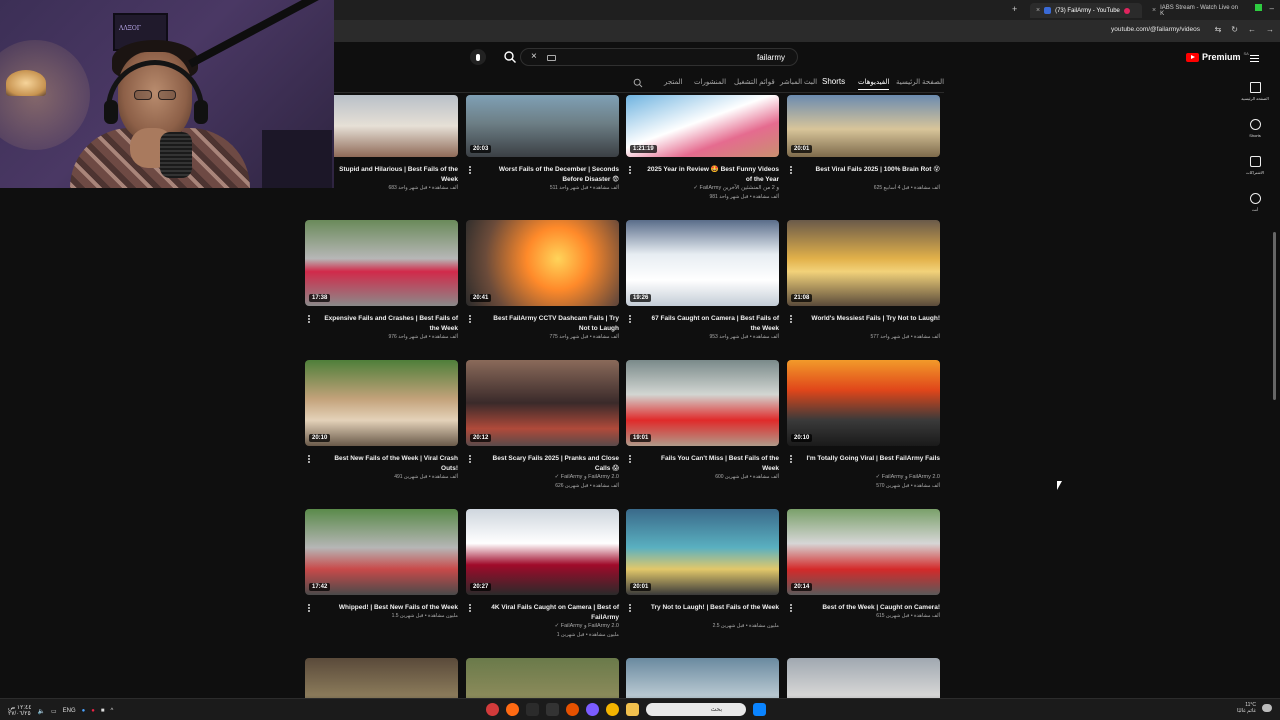 This screenshot has width=1280, height=720. I want to click on video-meta: 491 ألف مشاهدة • قبل شهرين, so click(426, 477).